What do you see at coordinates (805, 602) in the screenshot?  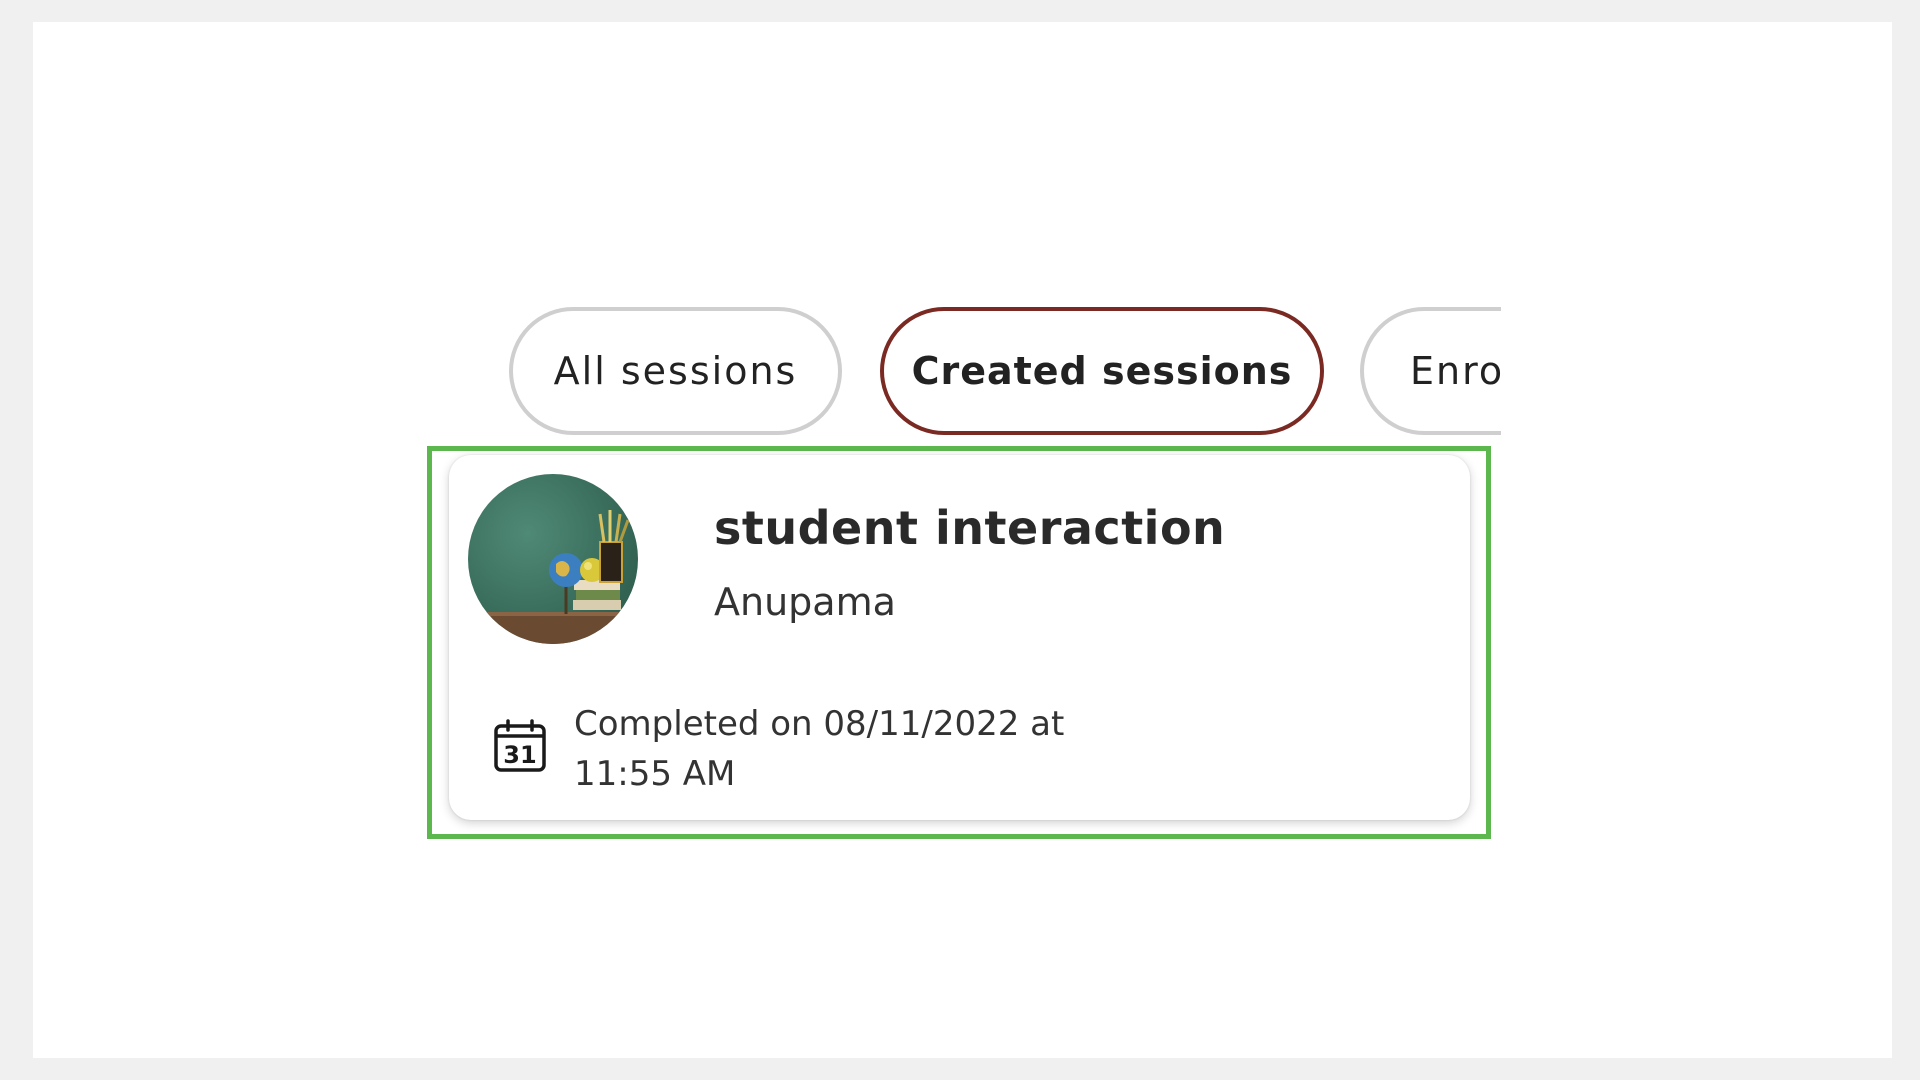 I see `session-host-name: Anupama` at bounding box center [805, 602].